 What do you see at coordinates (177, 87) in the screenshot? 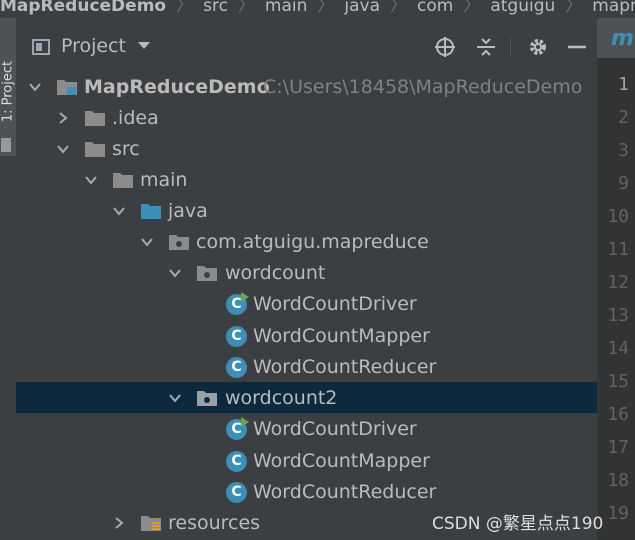
I see `tree-row-label: MapReduceDemo` at bounding box center [177, 87].